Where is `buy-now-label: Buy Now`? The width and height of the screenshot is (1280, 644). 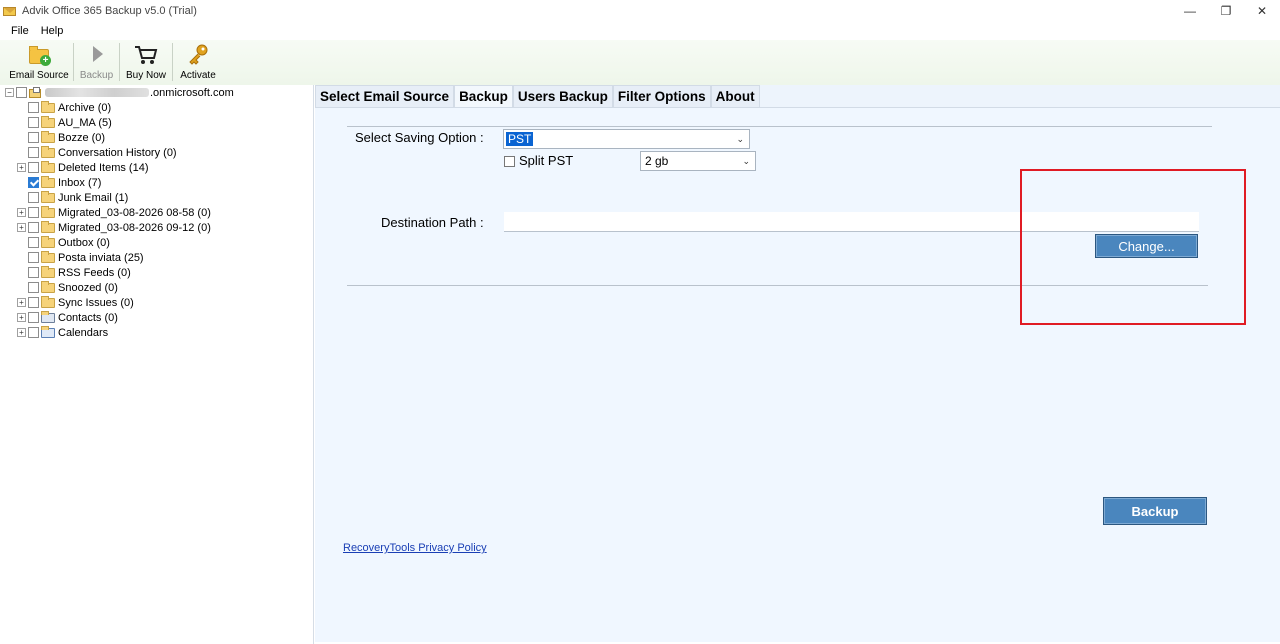 buy-now-label: Buy Now is located at coordinates (145, 75).